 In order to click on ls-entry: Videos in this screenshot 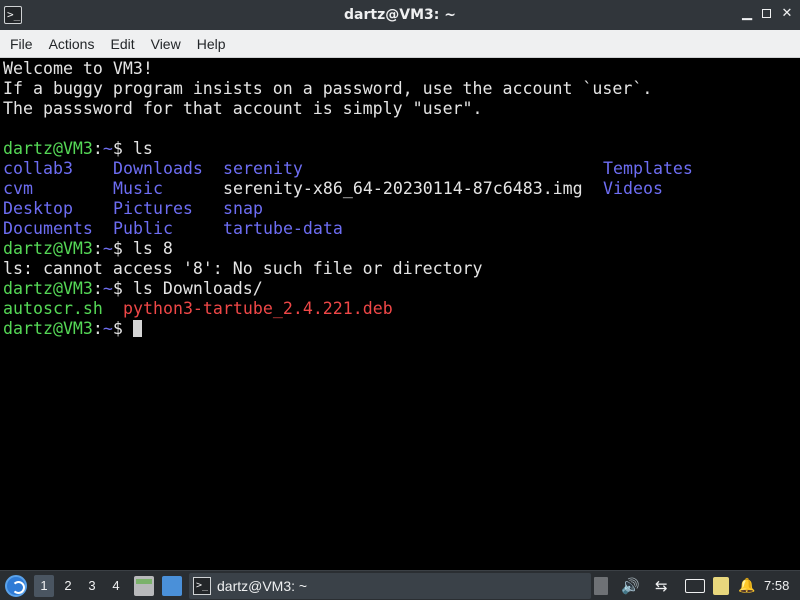, I will do `click(633, 188)`.